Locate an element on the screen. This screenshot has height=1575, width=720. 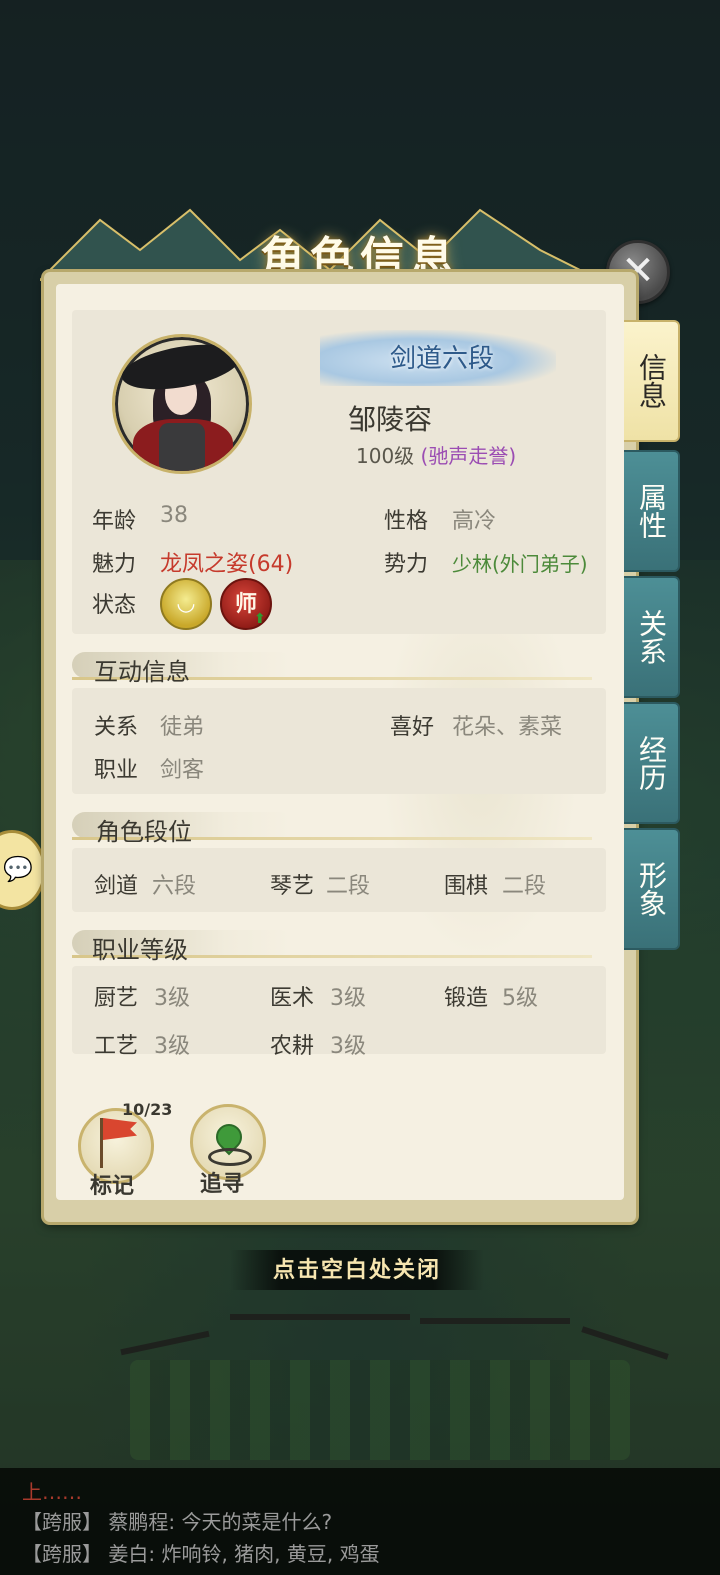
job-level-label: 医术 is located at coordinates (292, 998).